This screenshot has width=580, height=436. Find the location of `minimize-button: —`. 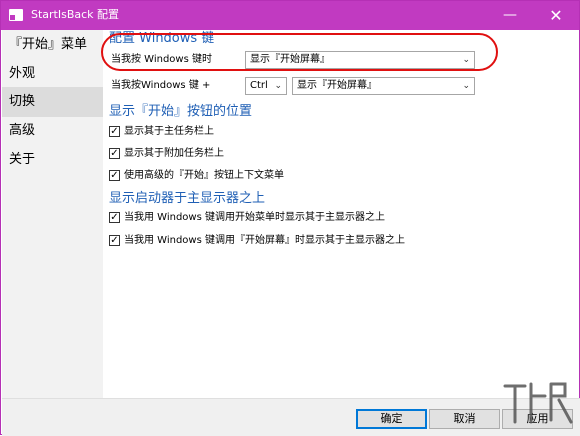

minimize-button: — is located at coordinates (510, 15).